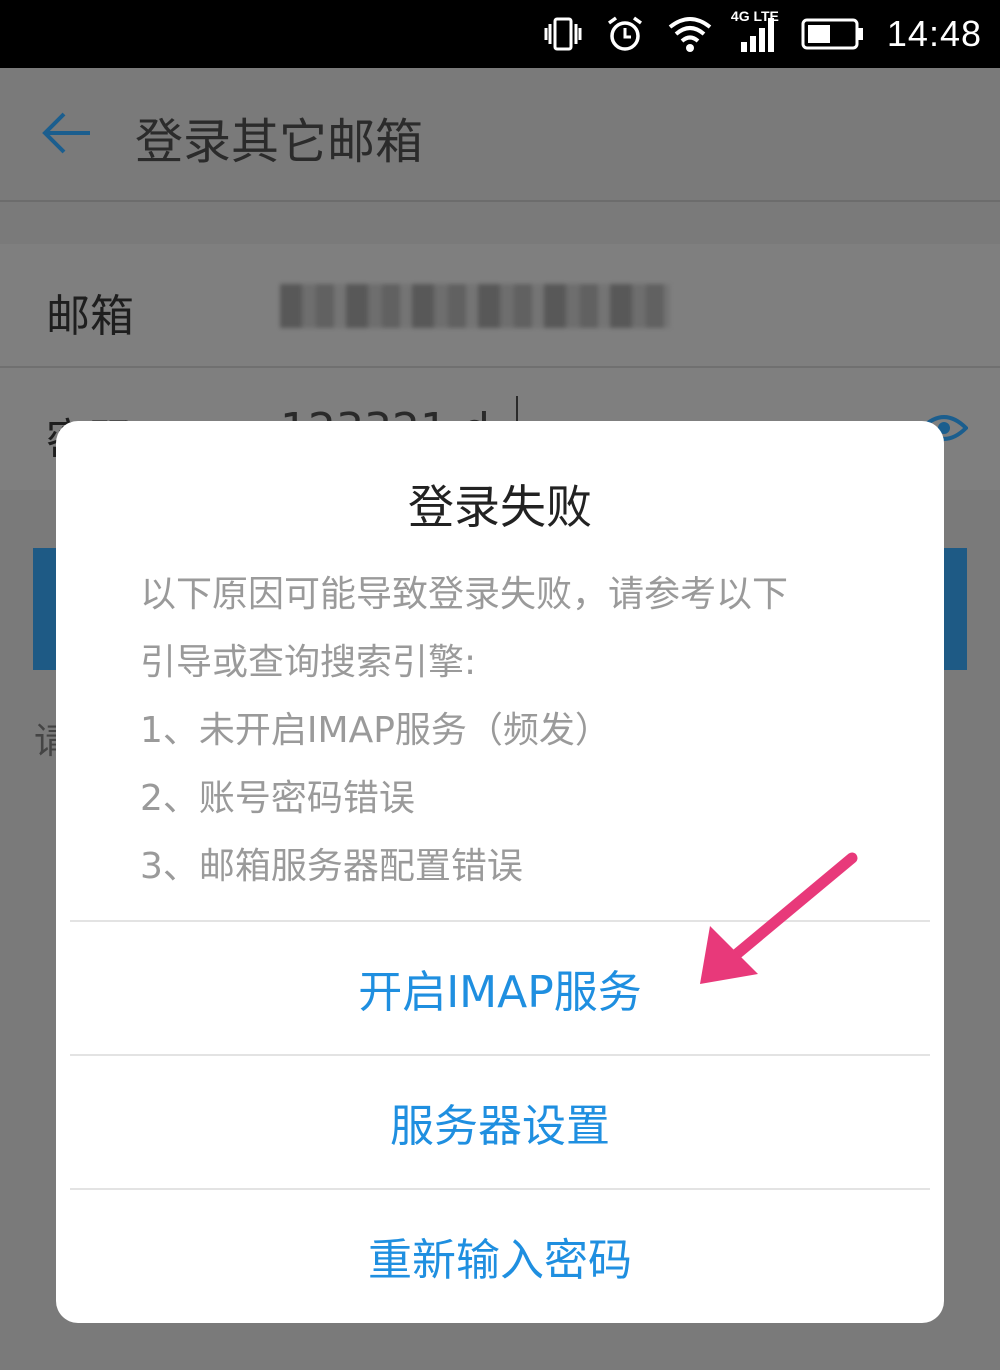 This screenshot has width=1000, height=1370. I want to click on status-bar: 4G LTE 14:48, so click(500, 34).